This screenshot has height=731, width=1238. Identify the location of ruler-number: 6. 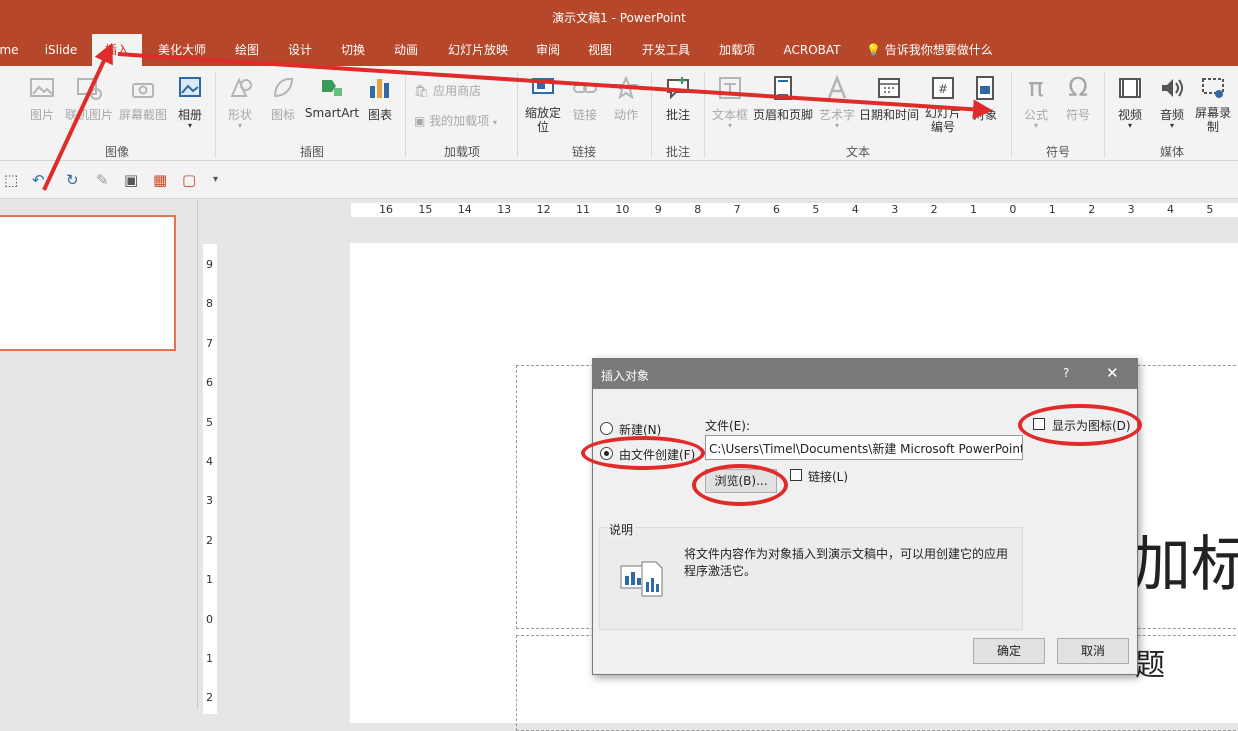
(776, 209).